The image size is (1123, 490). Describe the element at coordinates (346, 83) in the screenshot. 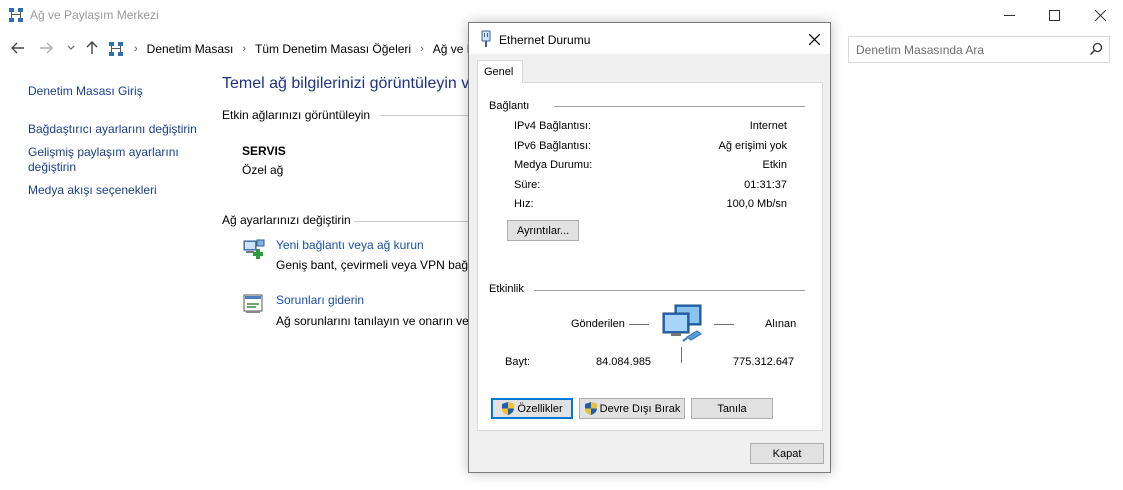

I see `page-title: Temel ağ bilgilerinizi görüntüleyin v` at that location.